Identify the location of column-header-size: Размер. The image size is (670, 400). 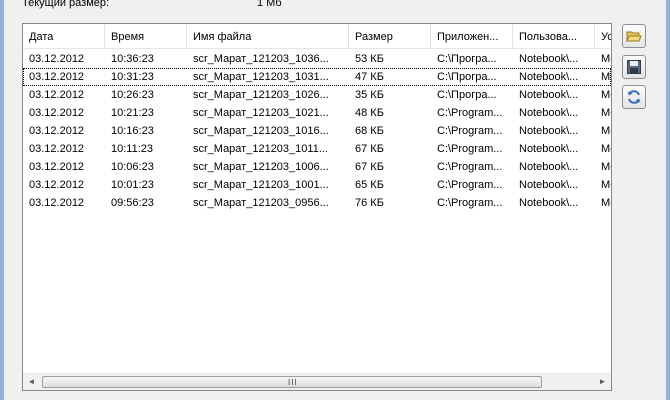
(390, 36).